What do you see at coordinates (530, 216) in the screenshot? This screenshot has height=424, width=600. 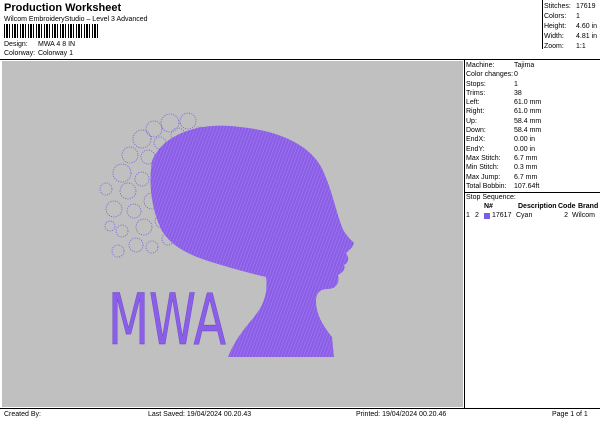 I see `stop-sequence-row: 1 2 17617 Cyan 2 Wilcom` at bounding box center [530, 216].